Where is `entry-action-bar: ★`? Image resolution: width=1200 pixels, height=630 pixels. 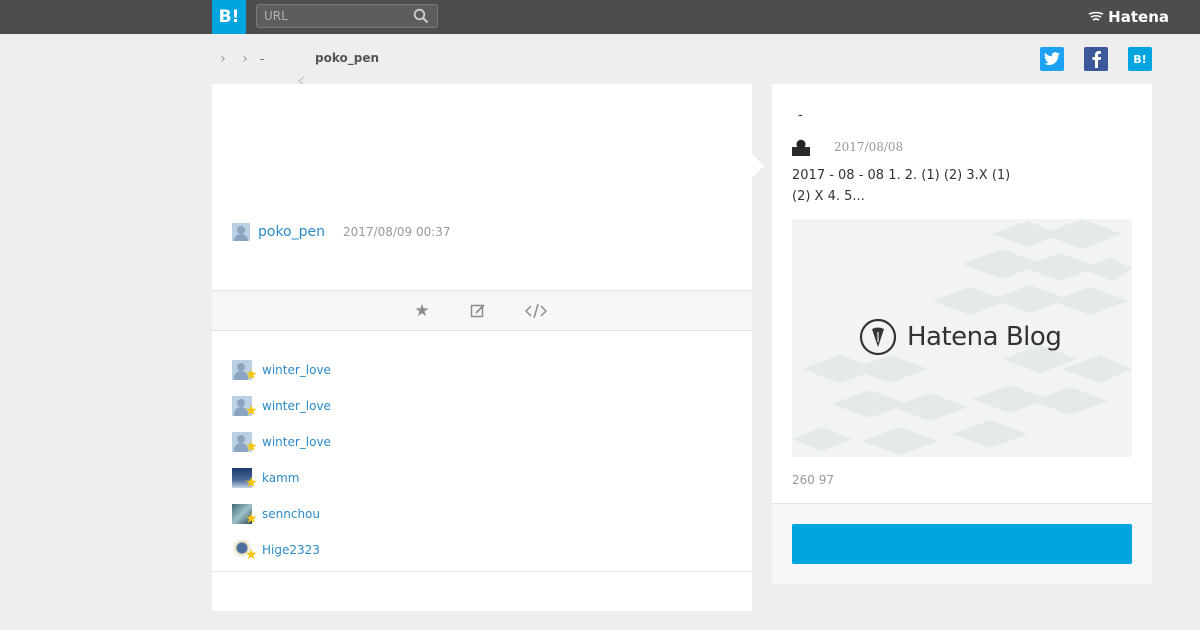
entry-action-bar: ★ is located at coordinates (482, 310).